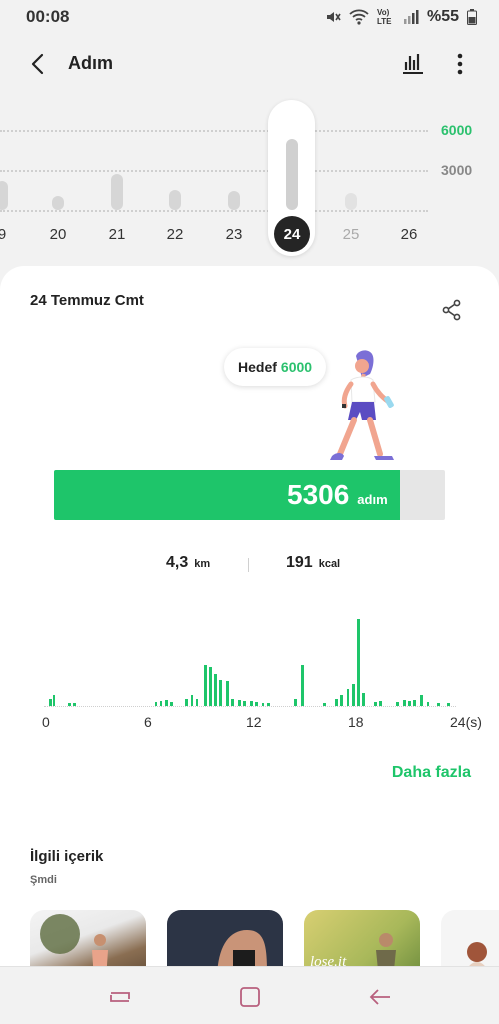  I want to click on stats-row: 4,3 km 191 kcal, so click(249, 566).